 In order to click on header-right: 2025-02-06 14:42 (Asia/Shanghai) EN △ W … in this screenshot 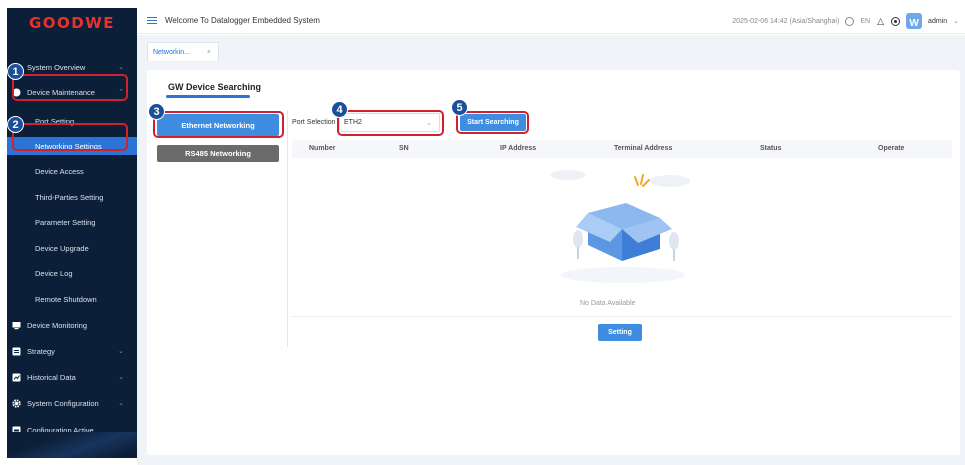, I will do `click(845, 21)`.